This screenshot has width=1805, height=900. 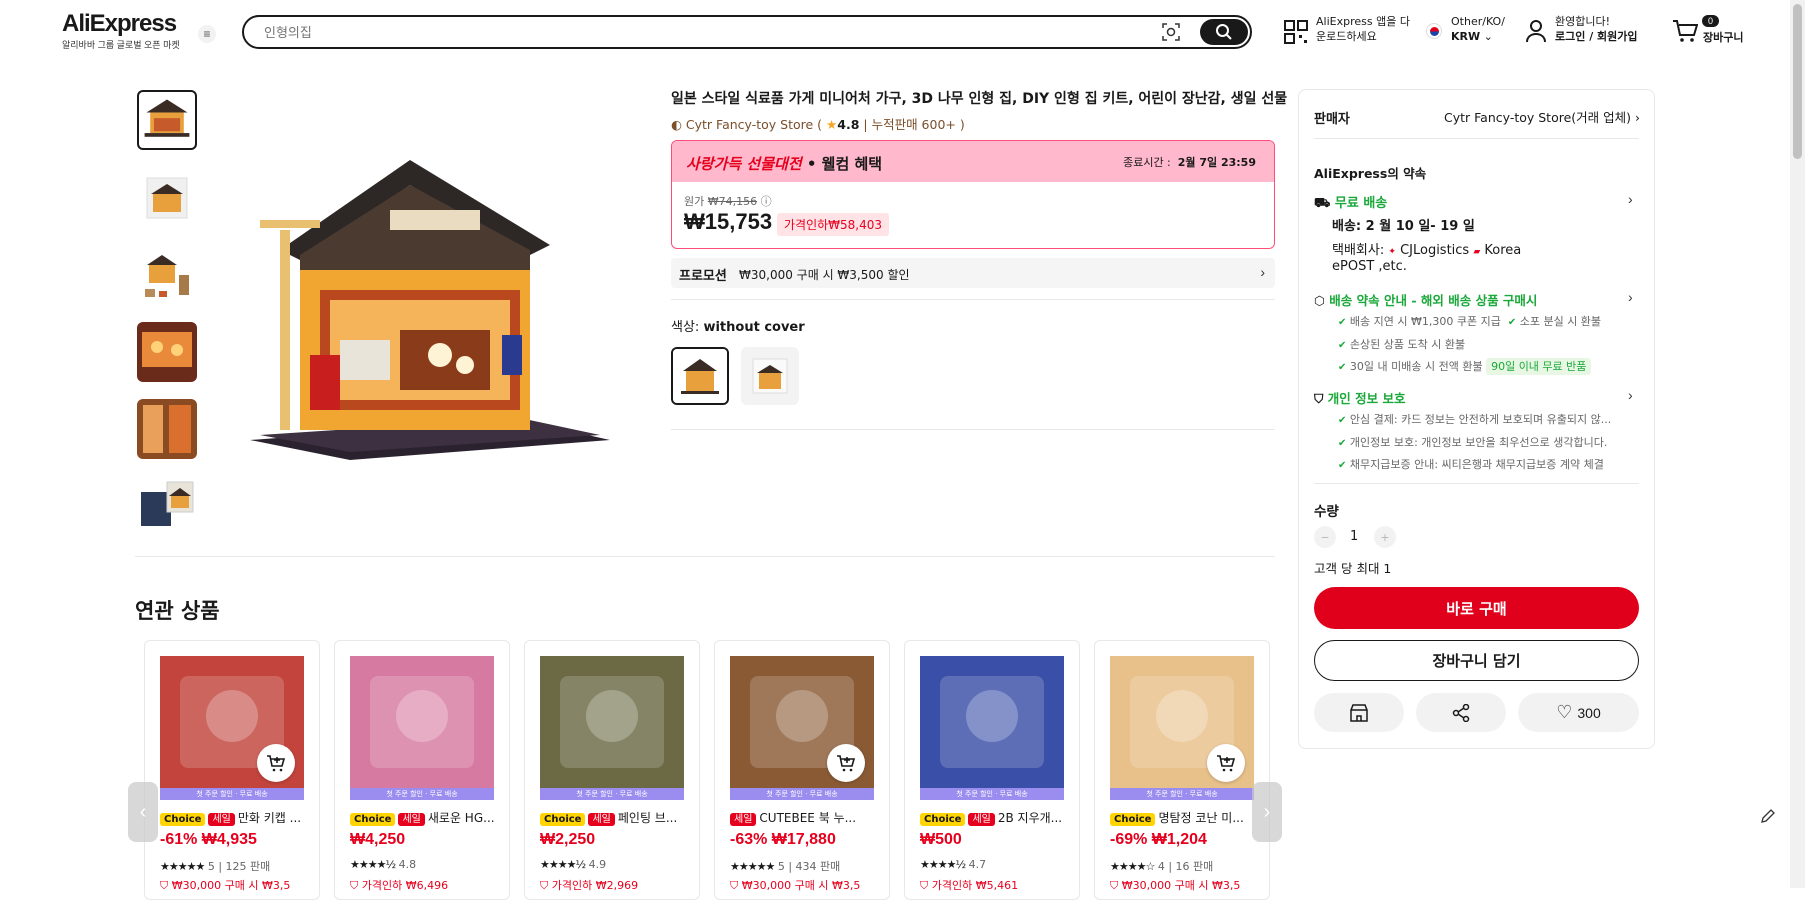 I want to click on search-button, so click(x=1224, y=32).